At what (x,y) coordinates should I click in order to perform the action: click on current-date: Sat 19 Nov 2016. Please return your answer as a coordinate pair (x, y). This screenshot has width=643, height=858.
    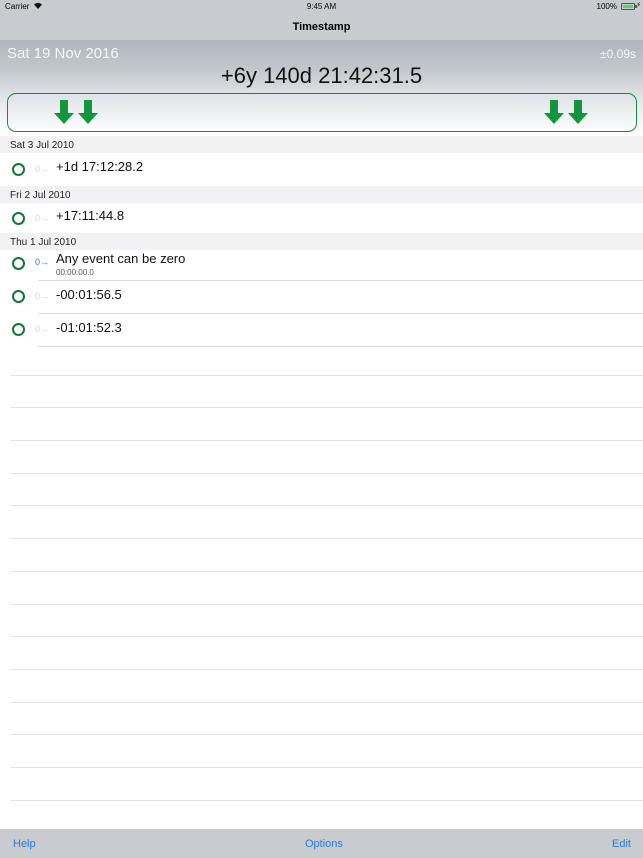
    Looking at the image, I should click on (63, 53).